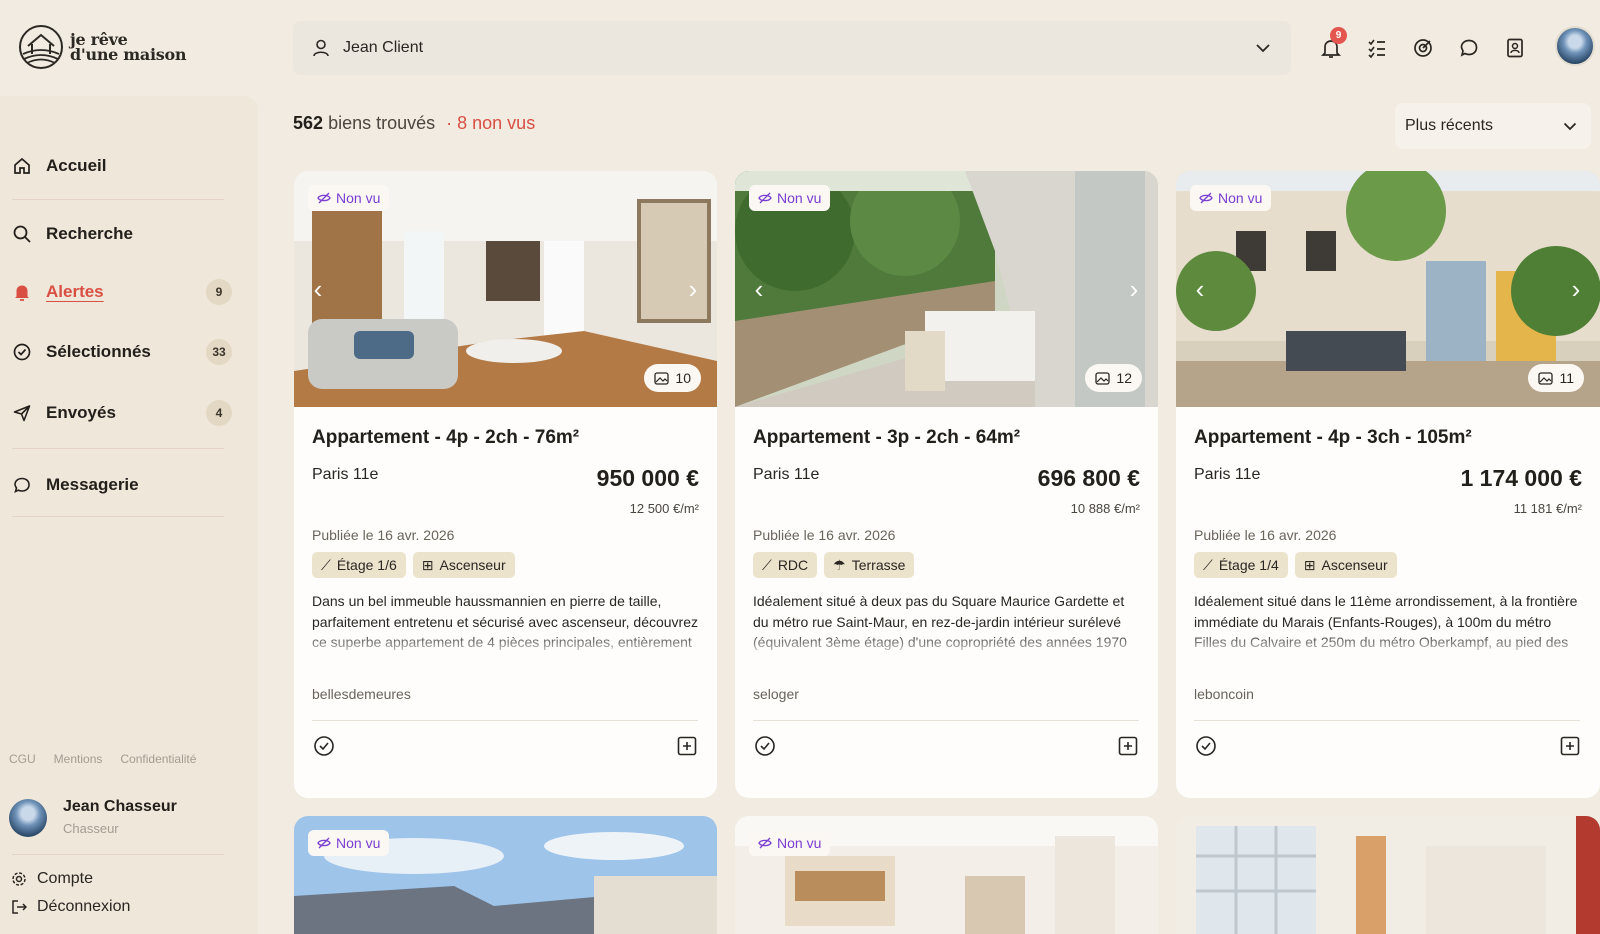  What do you see at coordinates (1248, 565) in the screenshot?
I see `tag-label: Étage 1/4` at bounding box center [1248, 565].